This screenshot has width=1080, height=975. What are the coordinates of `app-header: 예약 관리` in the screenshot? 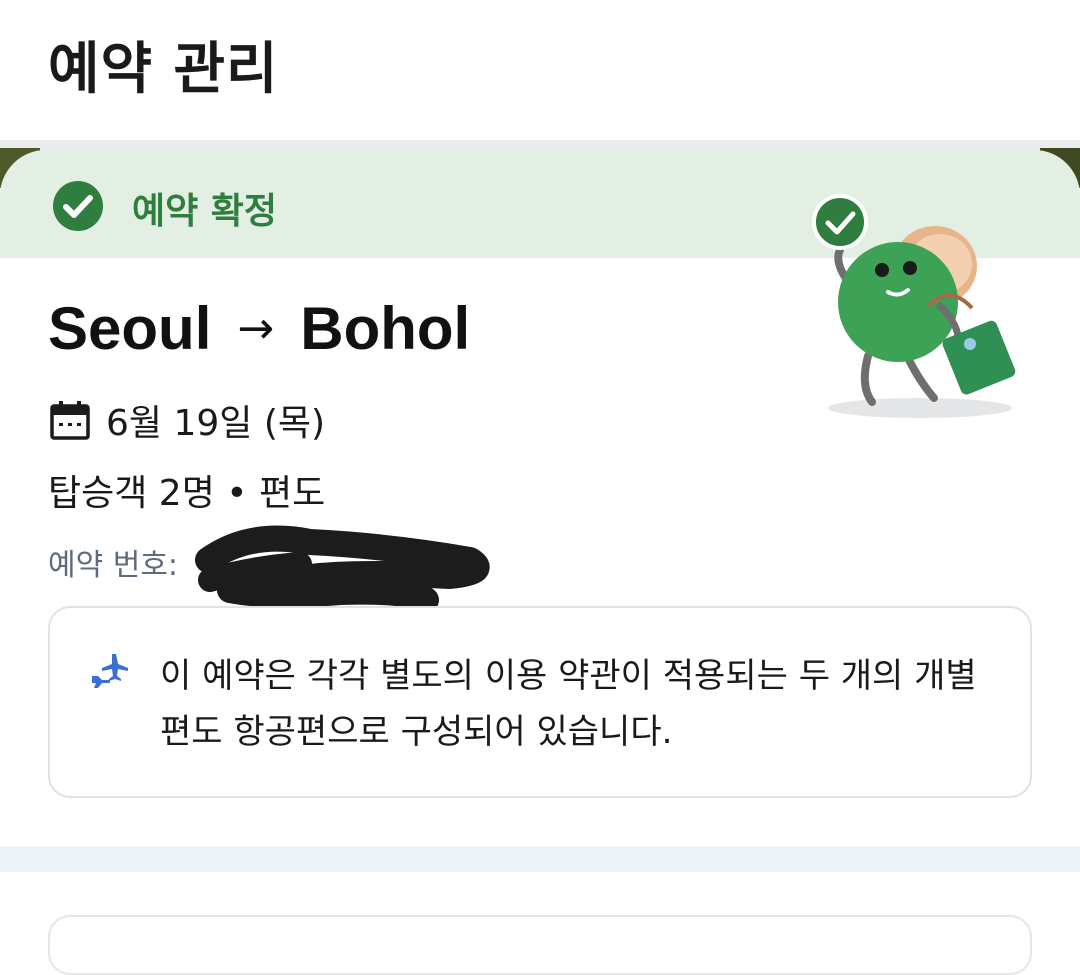 It's located at (540, 70).